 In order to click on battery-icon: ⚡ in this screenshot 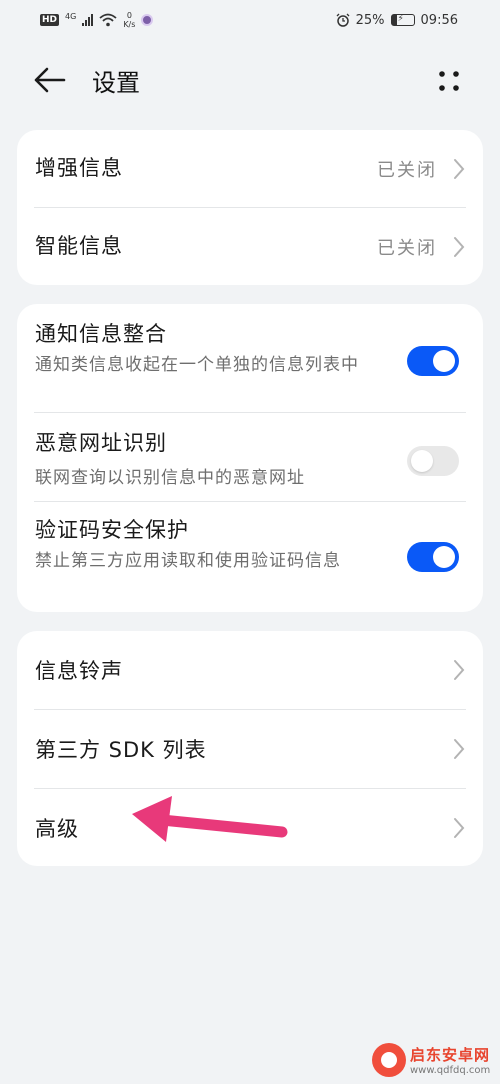, I will do `click(402, 20)`.